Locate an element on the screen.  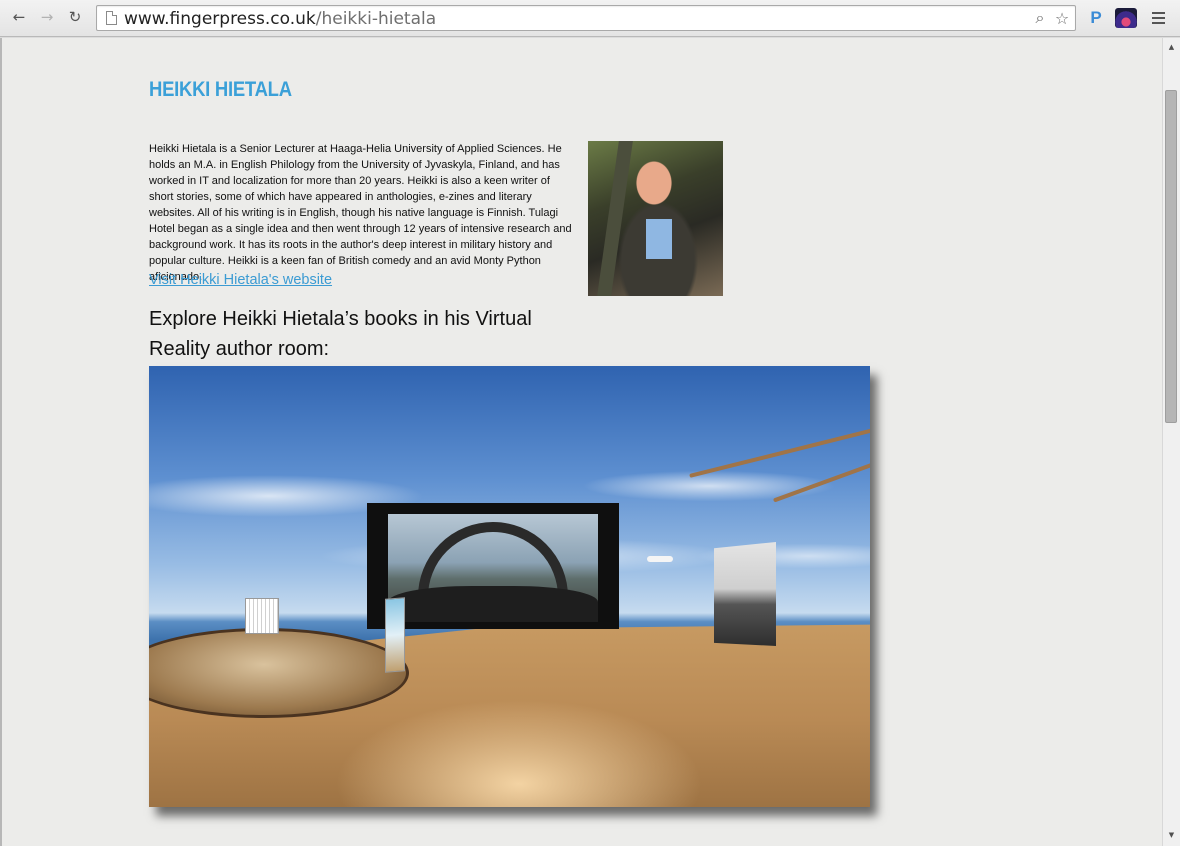
extension-p-icon: P is located at coordinates (1096, 18).